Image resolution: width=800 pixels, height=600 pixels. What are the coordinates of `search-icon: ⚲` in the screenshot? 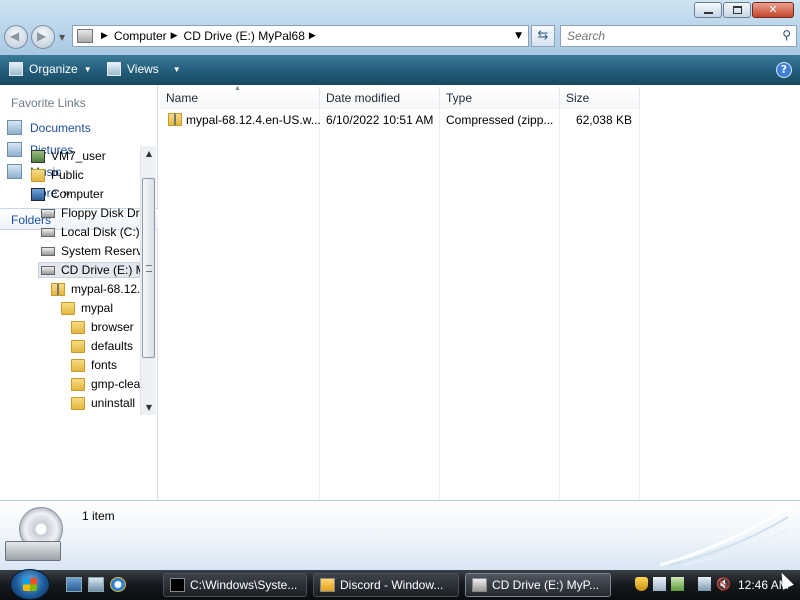 It's located at (786, 35).